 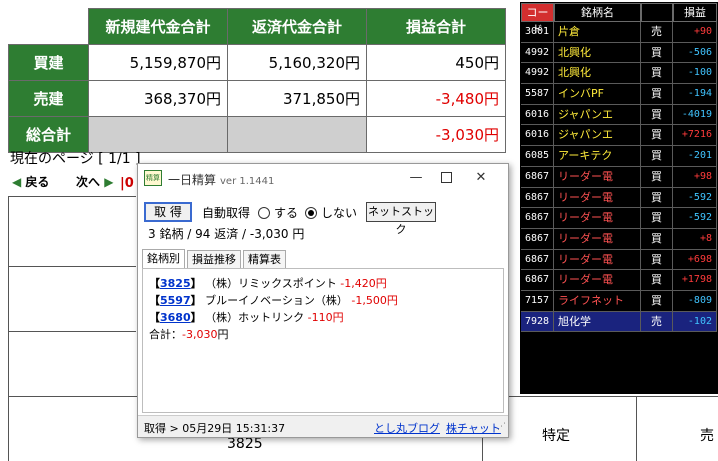 I want to click on stock-side: 売, so click(x=657, y=32).